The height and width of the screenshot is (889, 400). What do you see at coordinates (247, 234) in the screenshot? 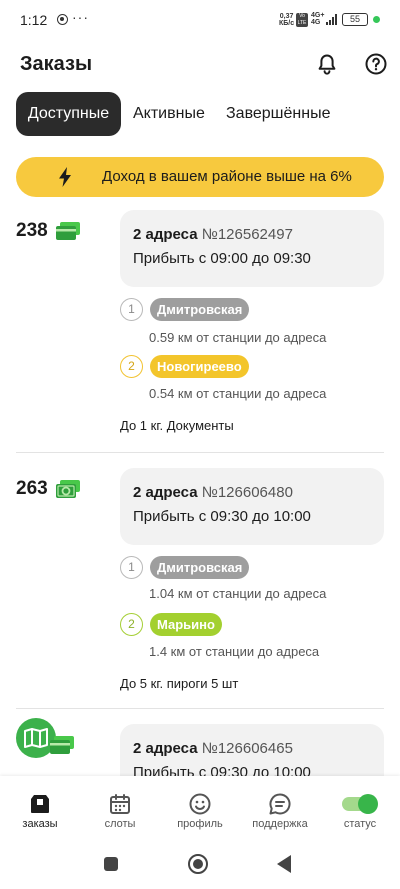
I see `order-number: №126562497` at bounding box center [247, 234].